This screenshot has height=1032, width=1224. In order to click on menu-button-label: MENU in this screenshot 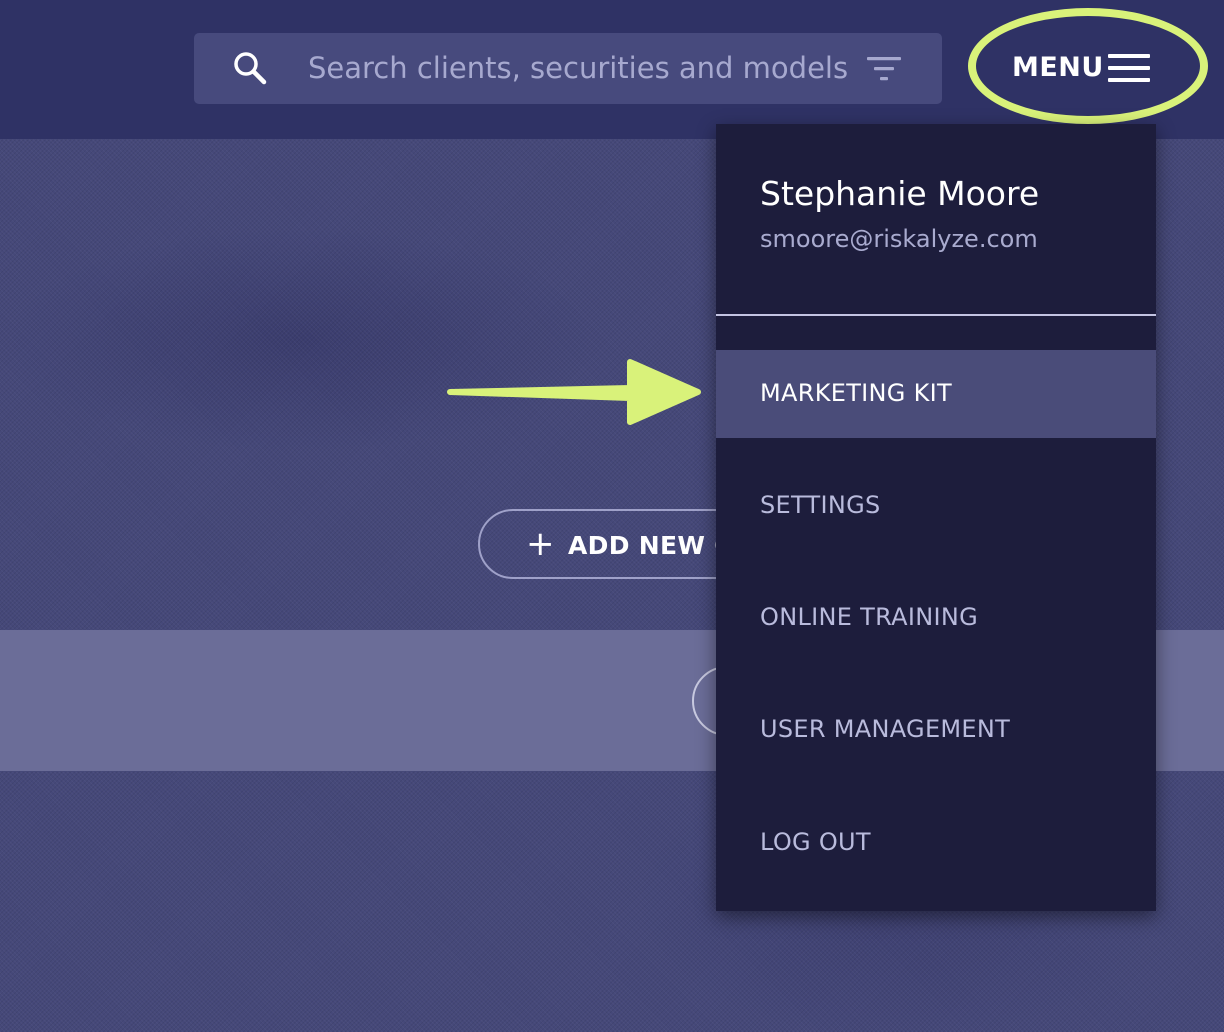, I will do `click(1058, 67)`.